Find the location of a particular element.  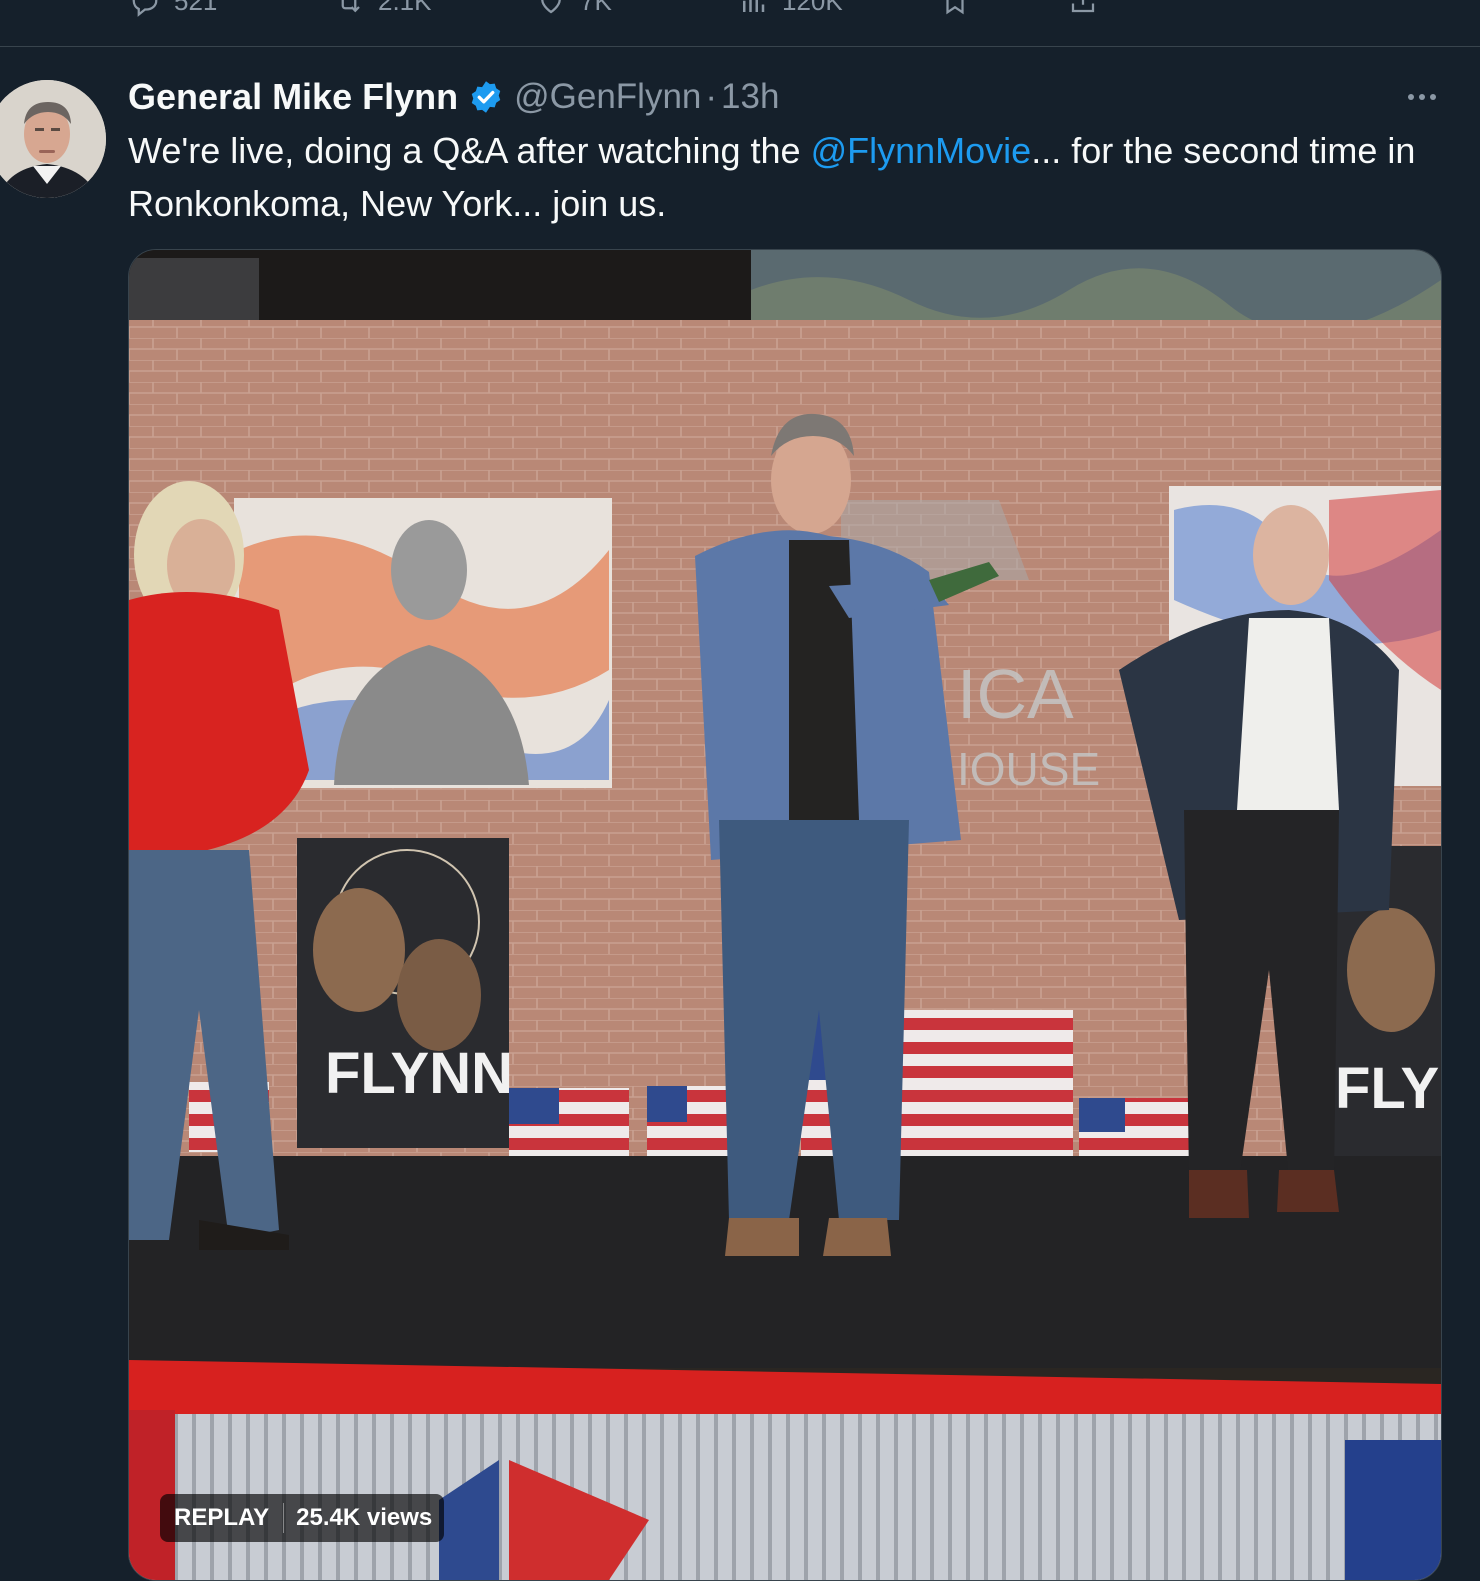

share-icon is located at coordinates (1083, 6).